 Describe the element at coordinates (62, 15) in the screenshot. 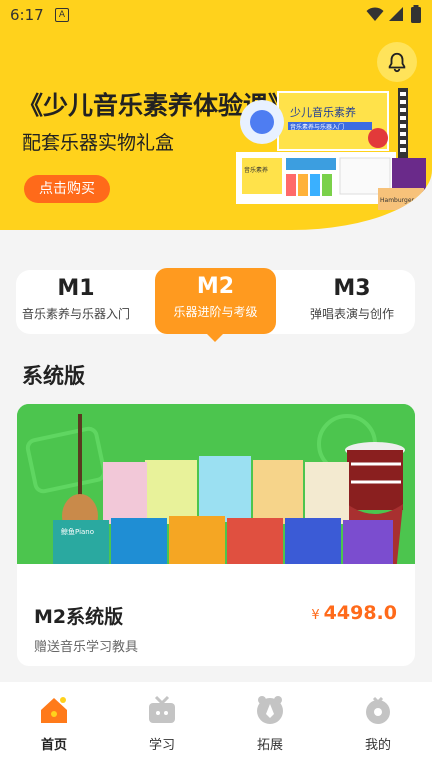

I see `notification-a-icon: A` at that location.